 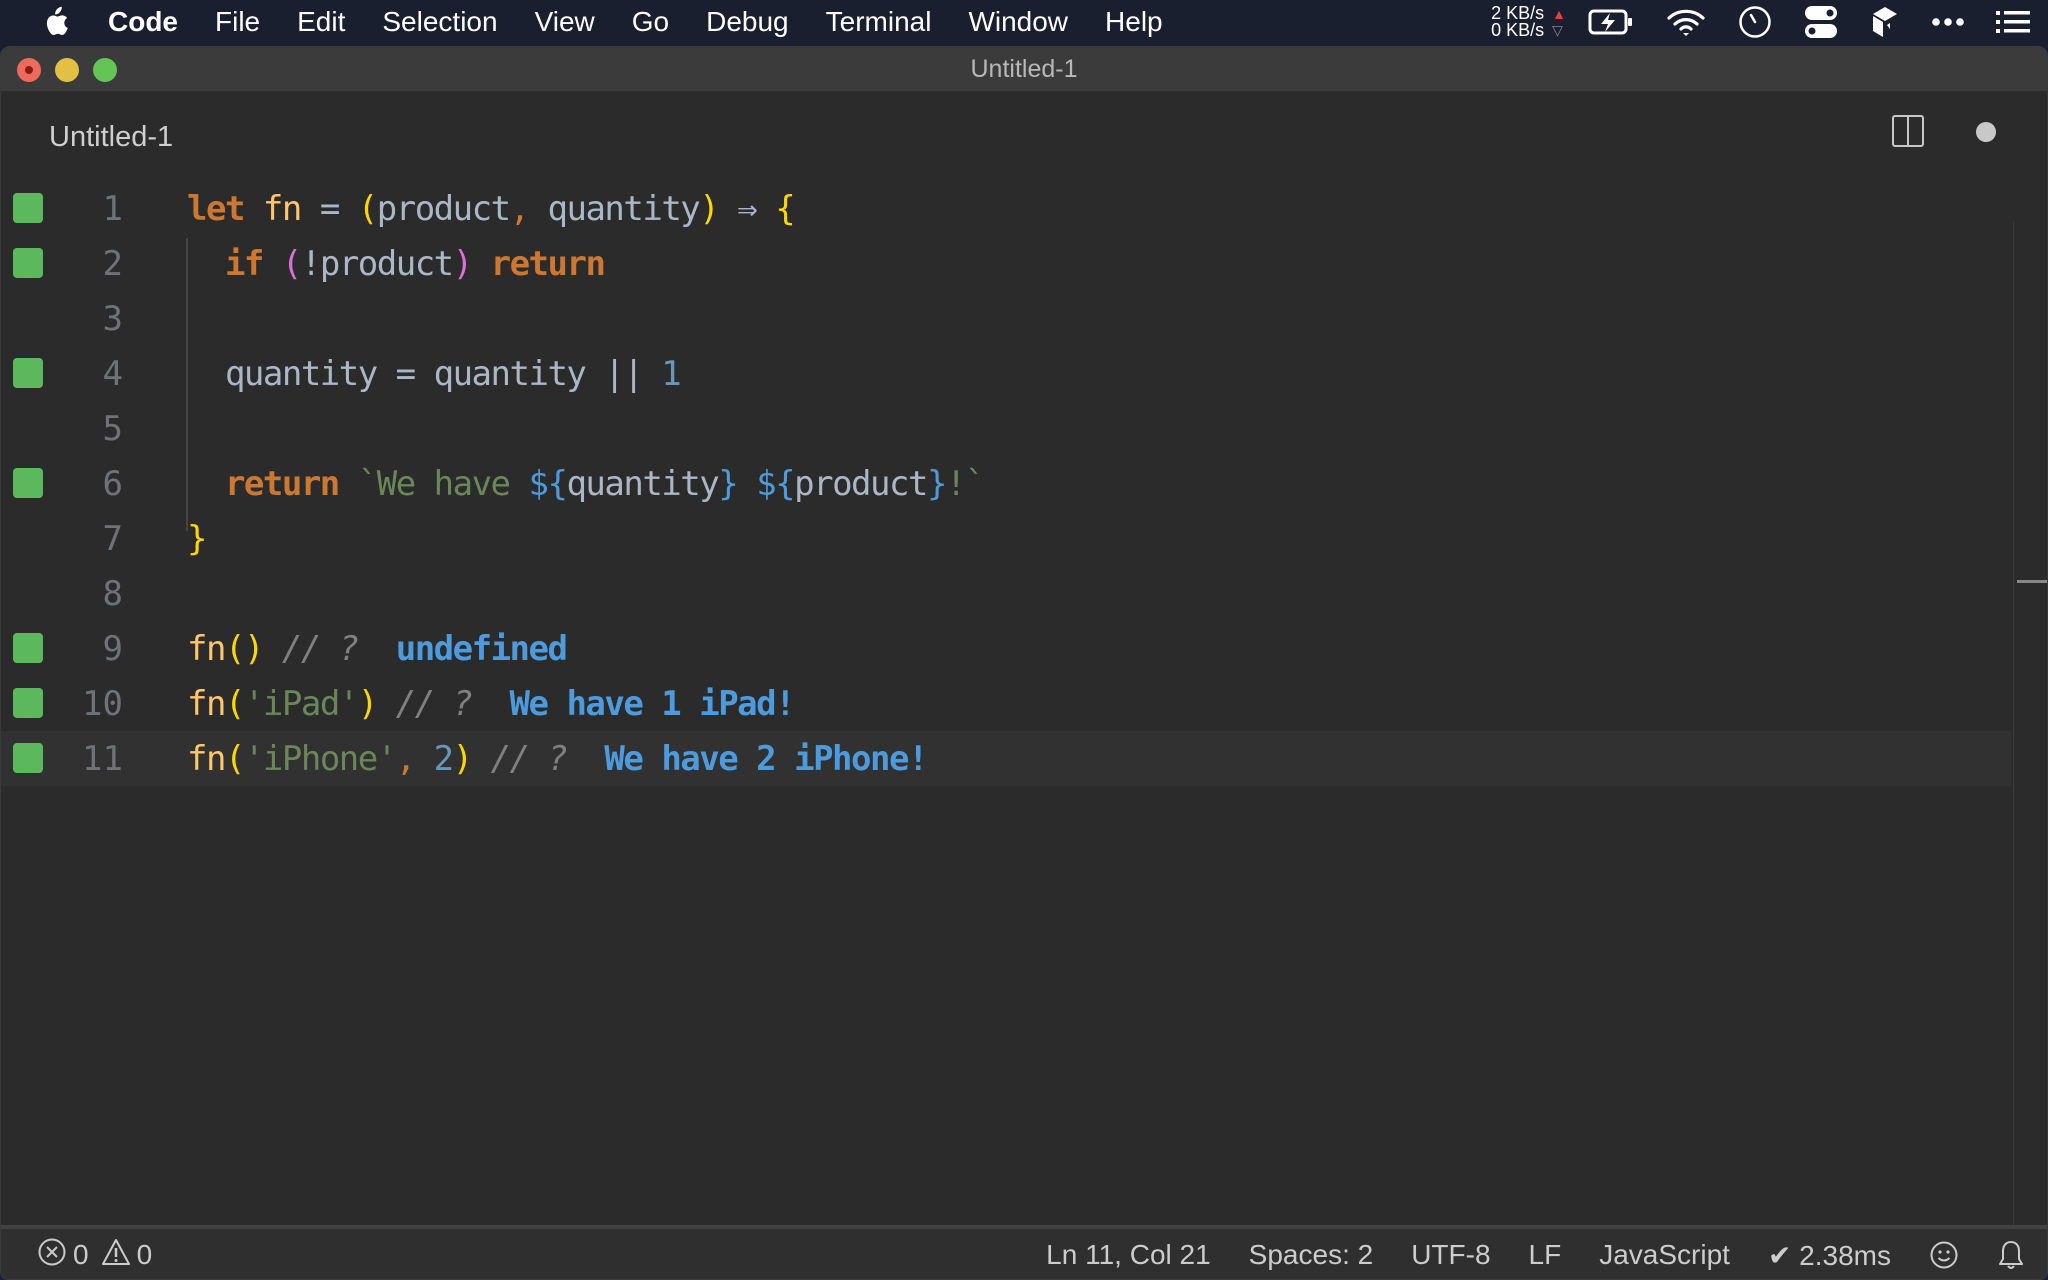 I want to click on line-number: 1, so click(x=112, y=208).